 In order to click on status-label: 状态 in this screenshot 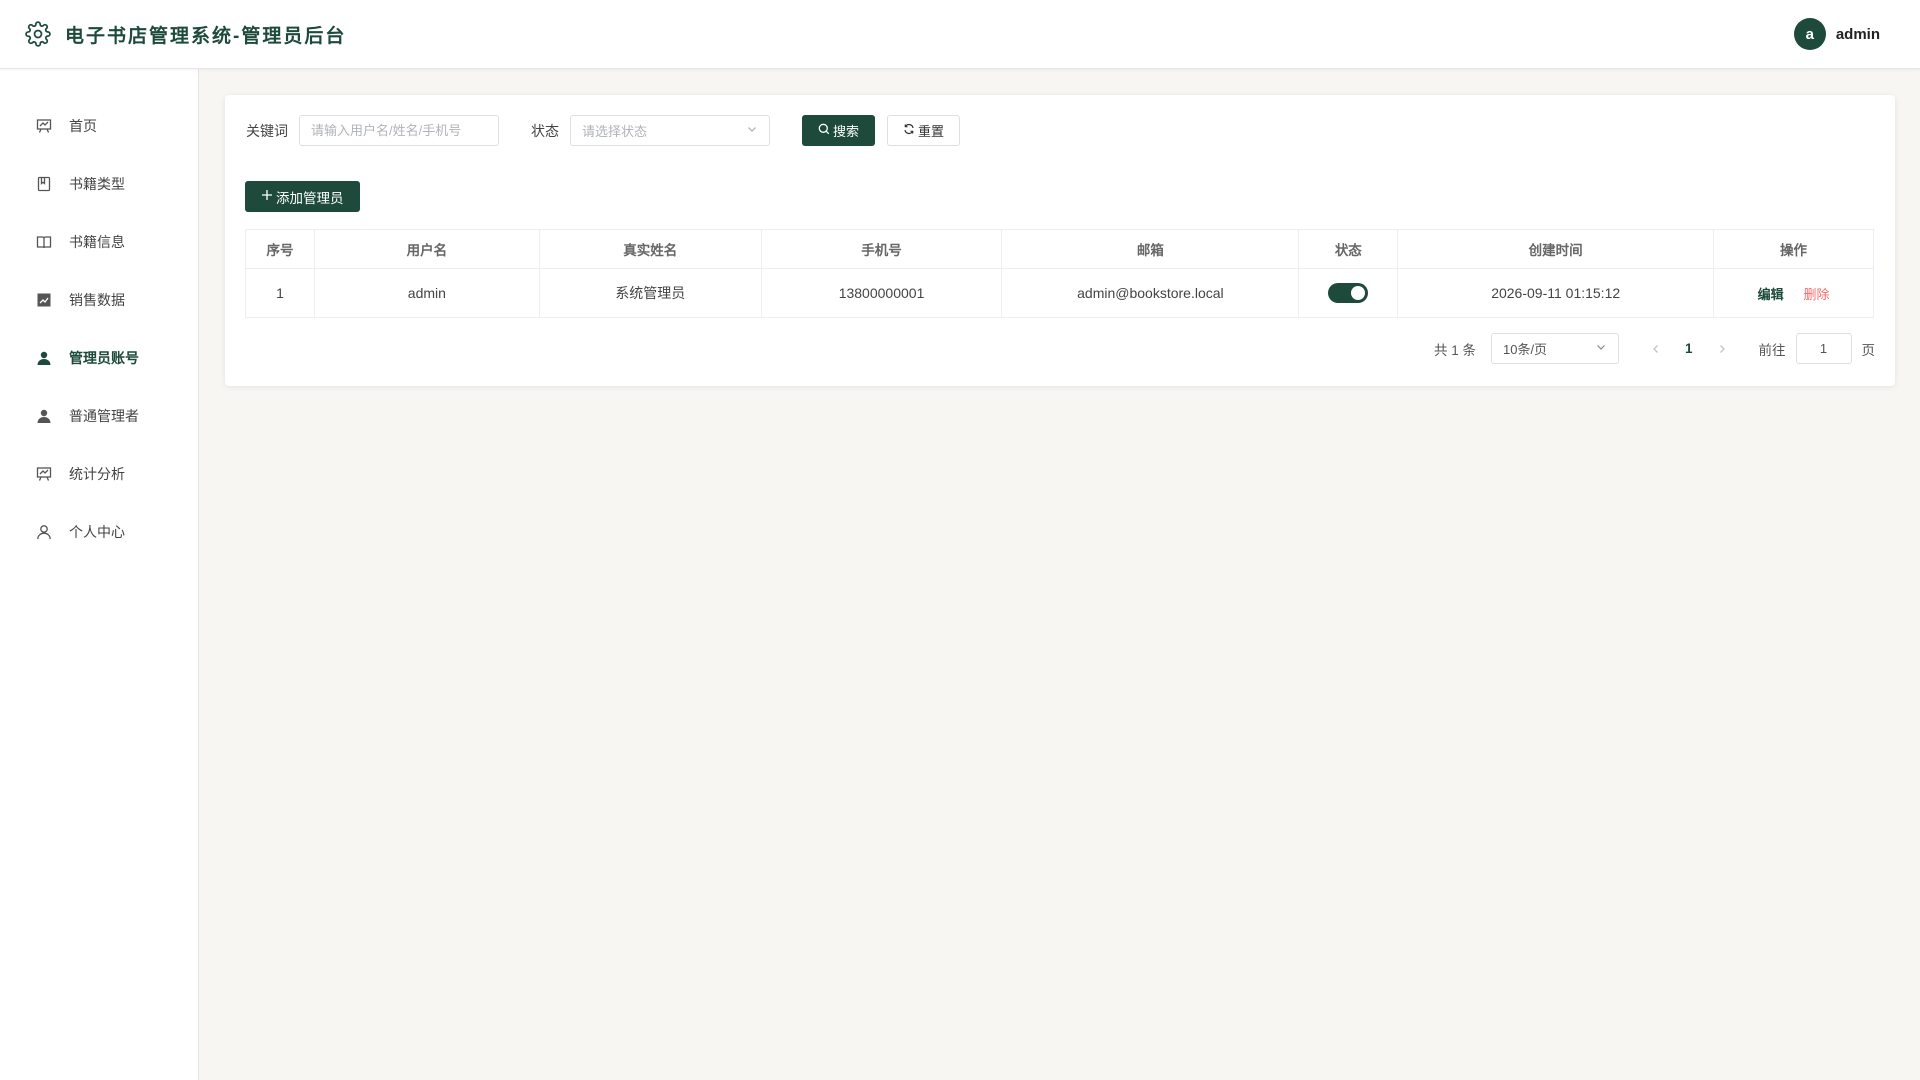, I will do `click(545, 130)`.